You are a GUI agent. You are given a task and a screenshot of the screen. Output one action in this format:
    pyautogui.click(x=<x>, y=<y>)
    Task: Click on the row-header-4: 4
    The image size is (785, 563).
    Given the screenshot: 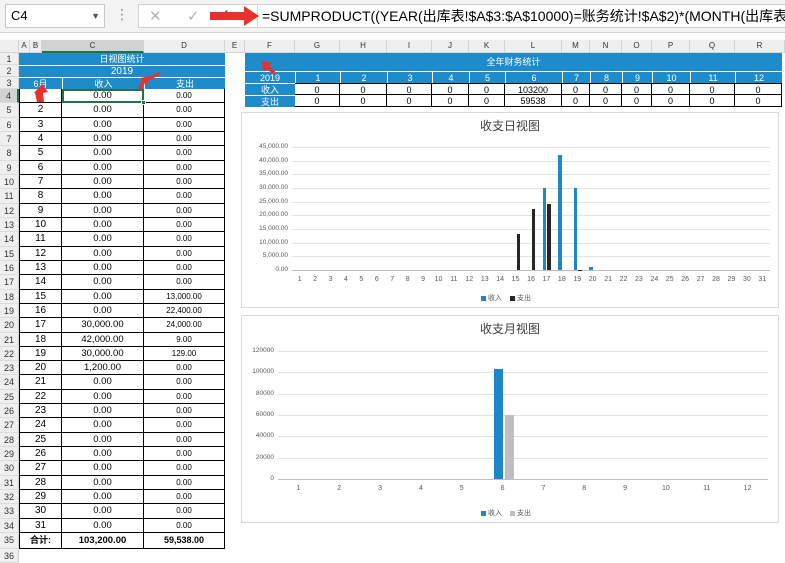 What is the action you would take?
    pyautogui.click(x=9, y=96)
    